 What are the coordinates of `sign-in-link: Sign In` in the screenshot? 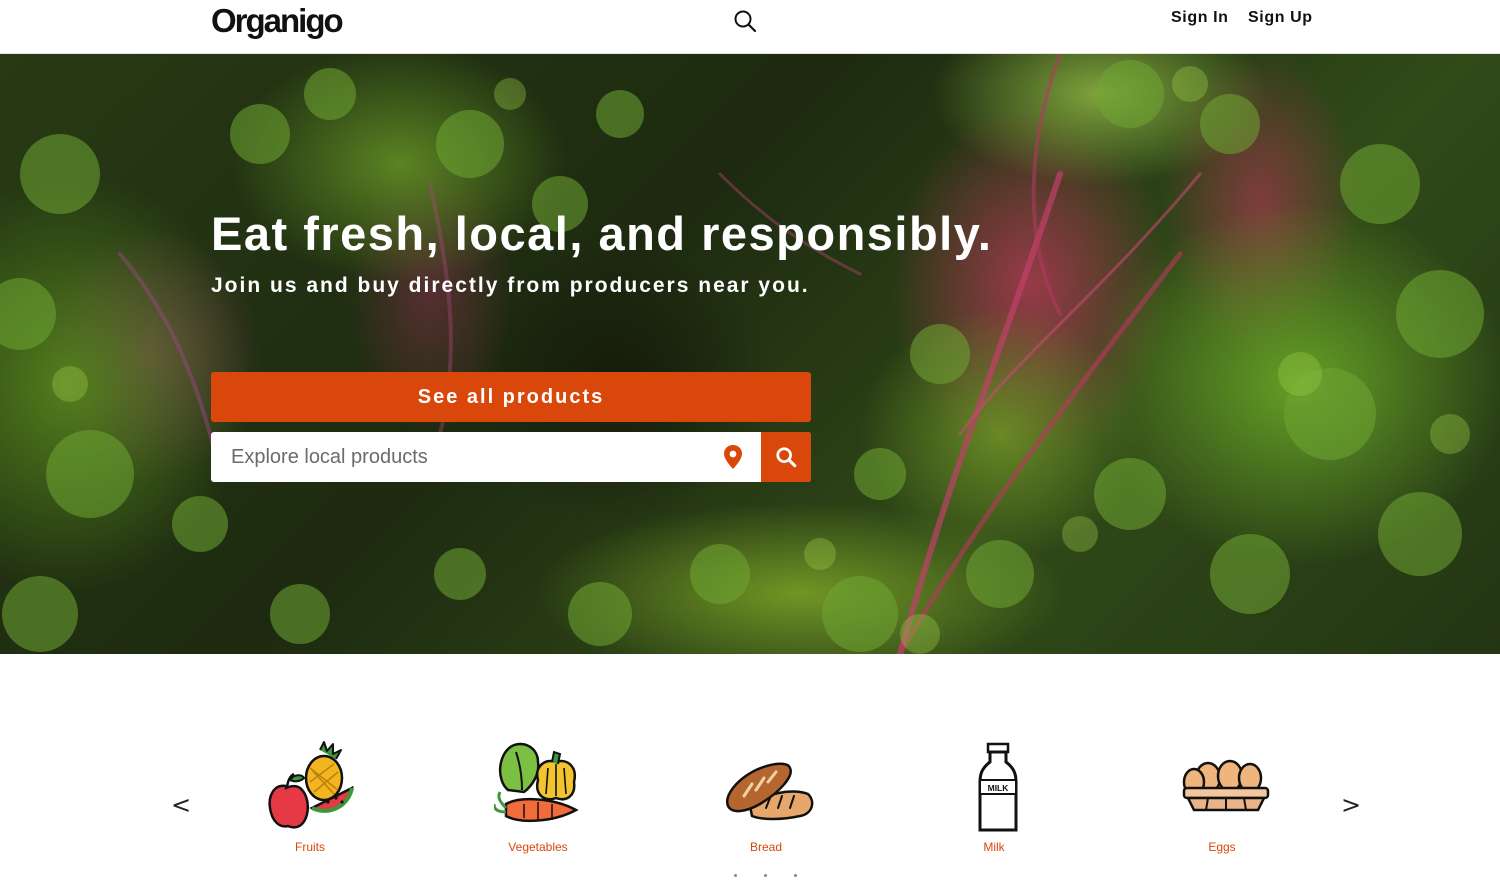 It's located at (1200, 18).